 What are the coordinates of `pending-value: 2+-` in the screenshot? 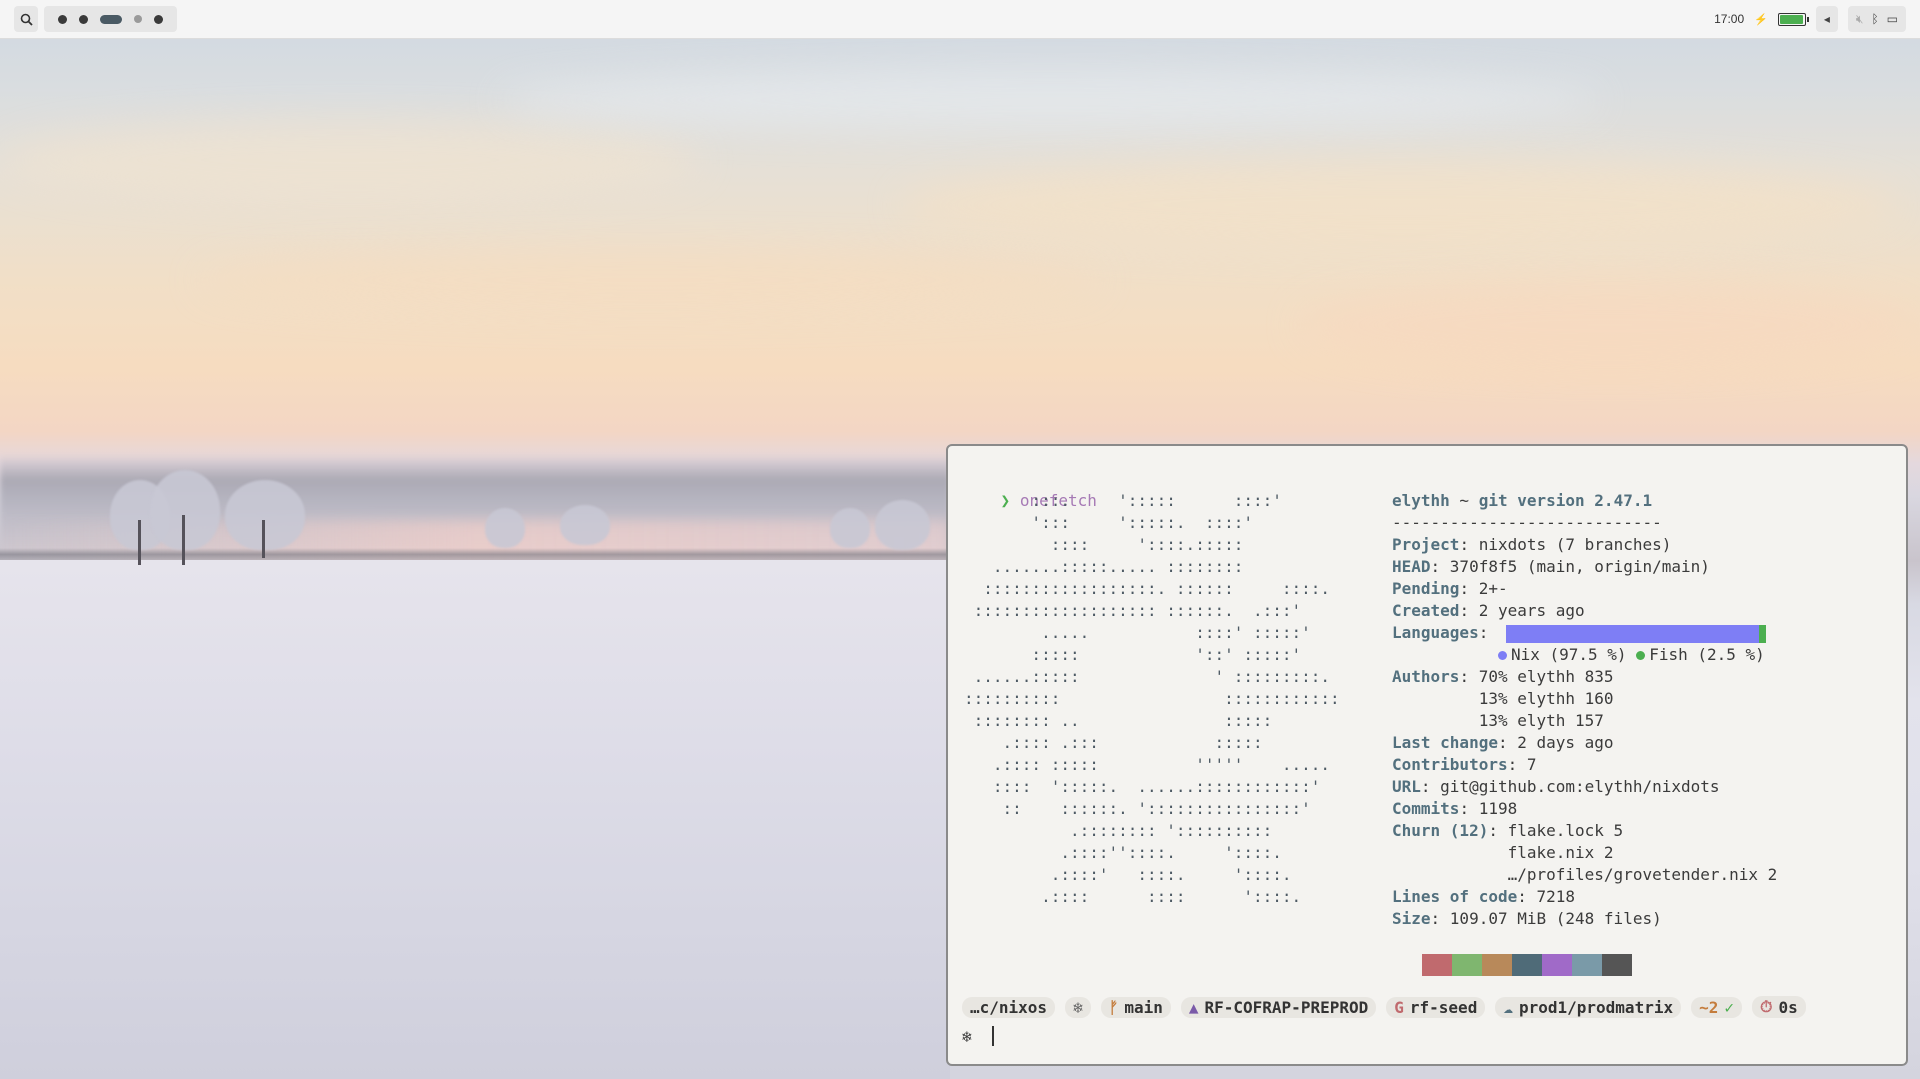 It's located at (1493, 588).